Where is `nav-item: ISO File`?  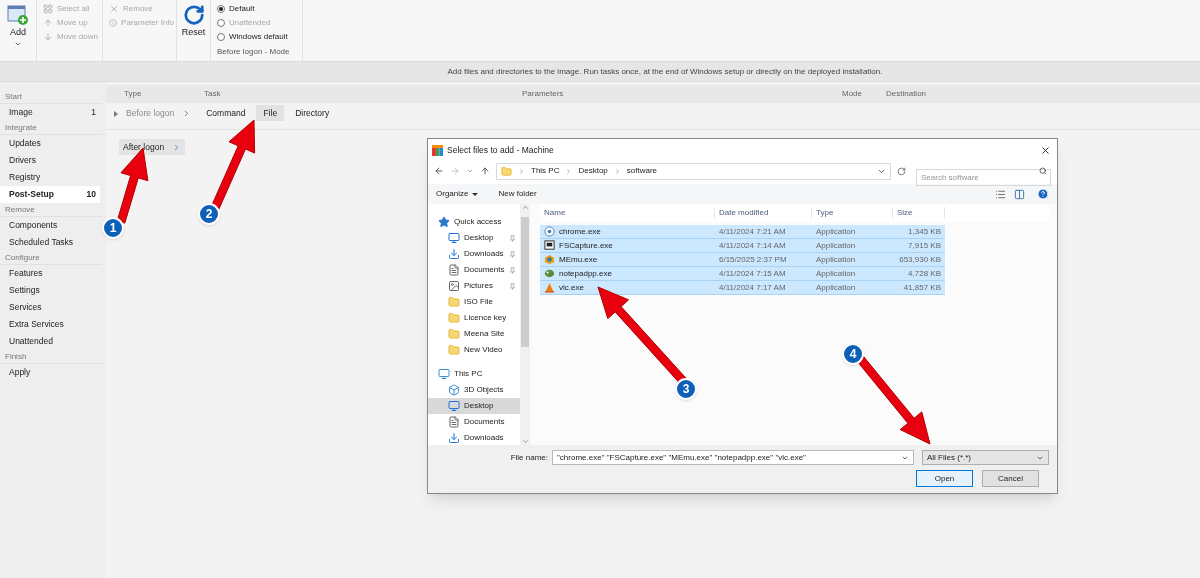 nav-item: ISO File is located at coordinates (474, 302).